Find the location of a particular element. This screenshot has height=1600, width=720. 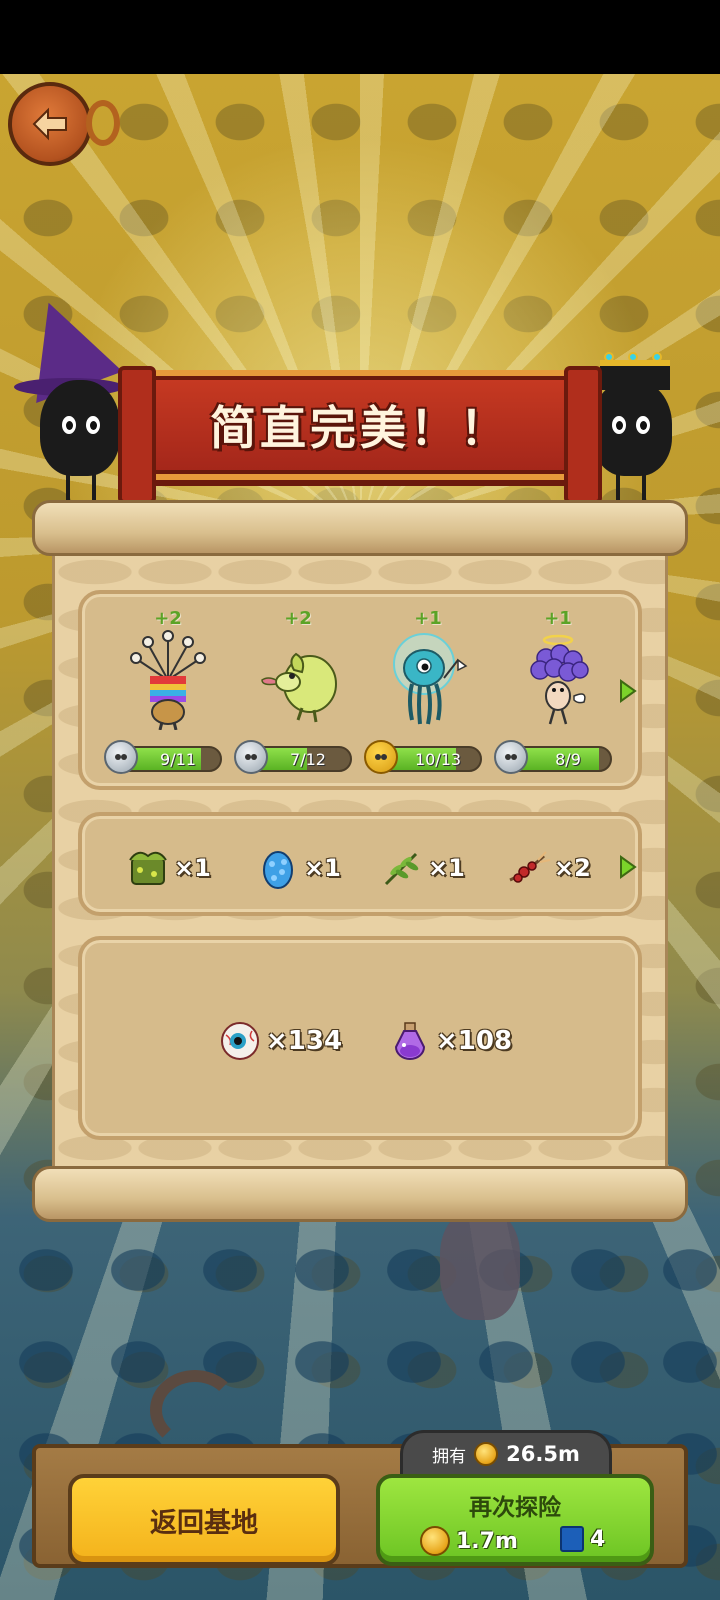

explore-cost: 1.7m is located at coordinates (469, 1541).